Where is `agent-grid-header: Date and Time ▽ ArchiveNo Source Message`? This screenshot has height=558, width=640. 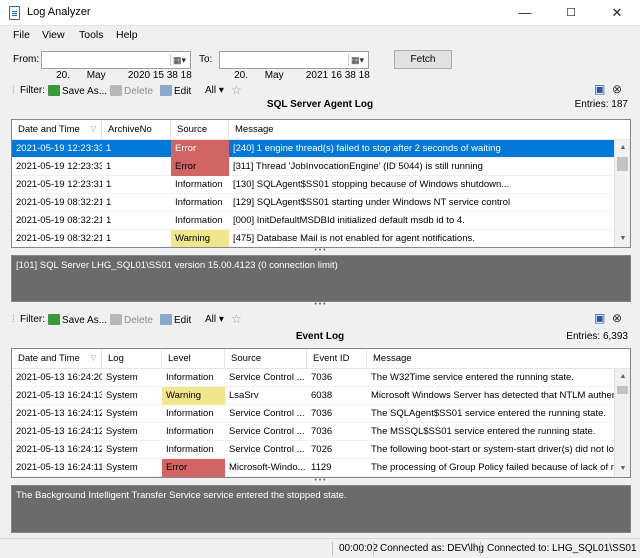
agent-grid-header: Date and Time ▽ ArchiveNo Source Message is located at coordinates (321, 130).